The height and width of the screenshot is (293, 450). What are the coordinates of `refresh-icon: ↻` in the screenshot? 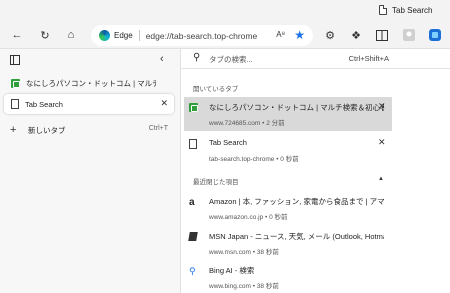 It's located at (45, 35).